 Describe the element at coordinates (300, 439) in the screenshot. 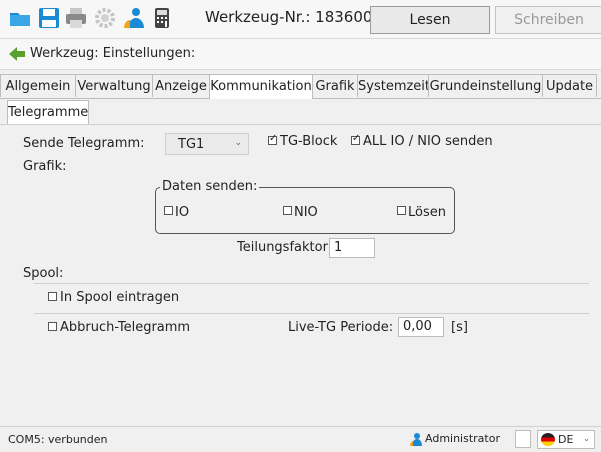

I see `status-bar: COM5: verbunden Administrator DE ⌄` at that location.